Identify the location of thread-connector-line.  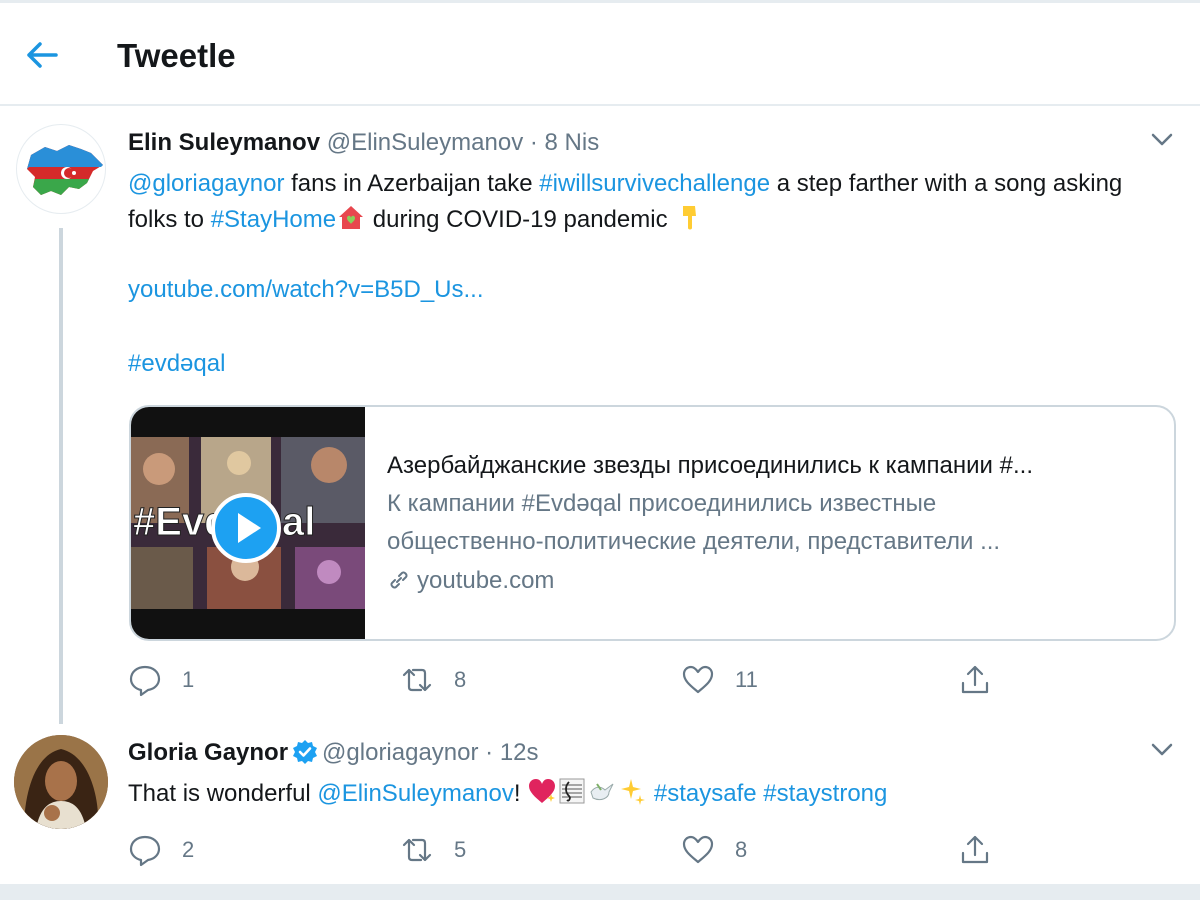
(61, 476).